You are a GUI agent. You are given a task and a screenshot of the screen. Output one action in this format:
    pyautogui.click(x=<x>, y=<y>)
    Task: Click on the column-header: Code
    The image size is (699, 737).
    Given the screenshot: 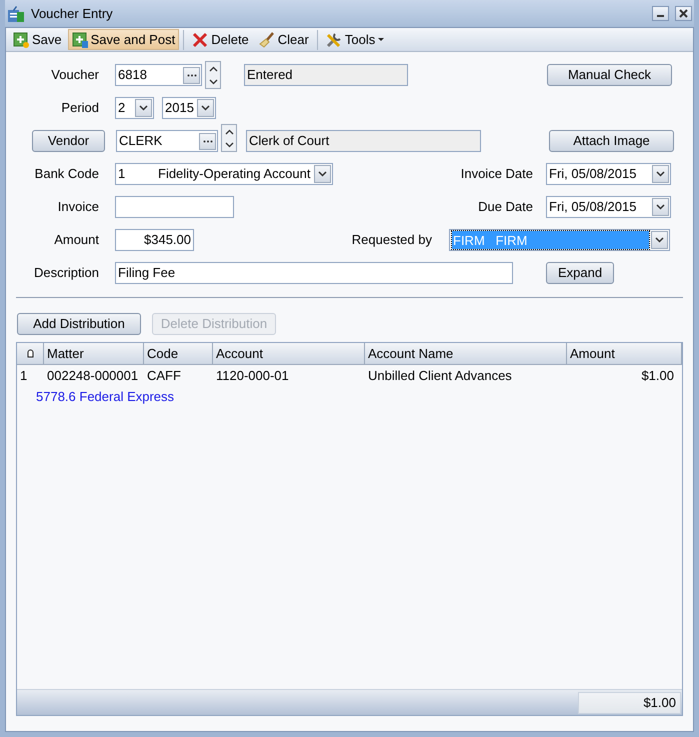 What is the action you would take?
    pyautogui.click(x=178, y=353)
    